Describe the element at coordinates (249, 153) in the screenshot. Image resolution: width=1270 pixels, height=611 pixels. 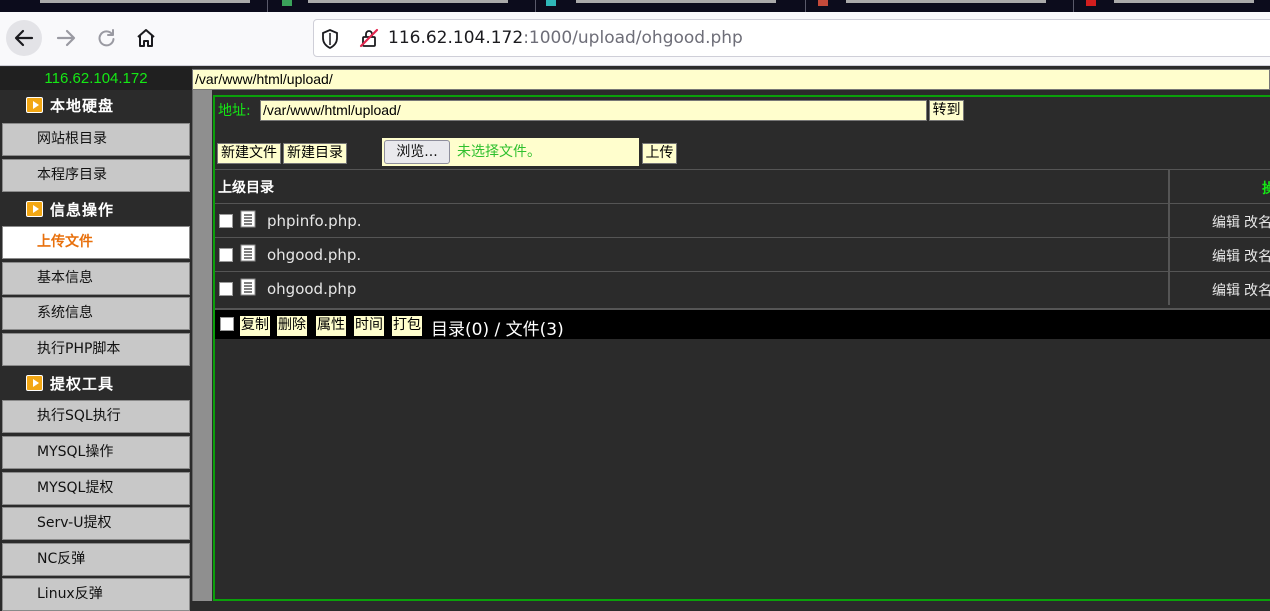
I see `new-file-button: 新建文件` at that location.